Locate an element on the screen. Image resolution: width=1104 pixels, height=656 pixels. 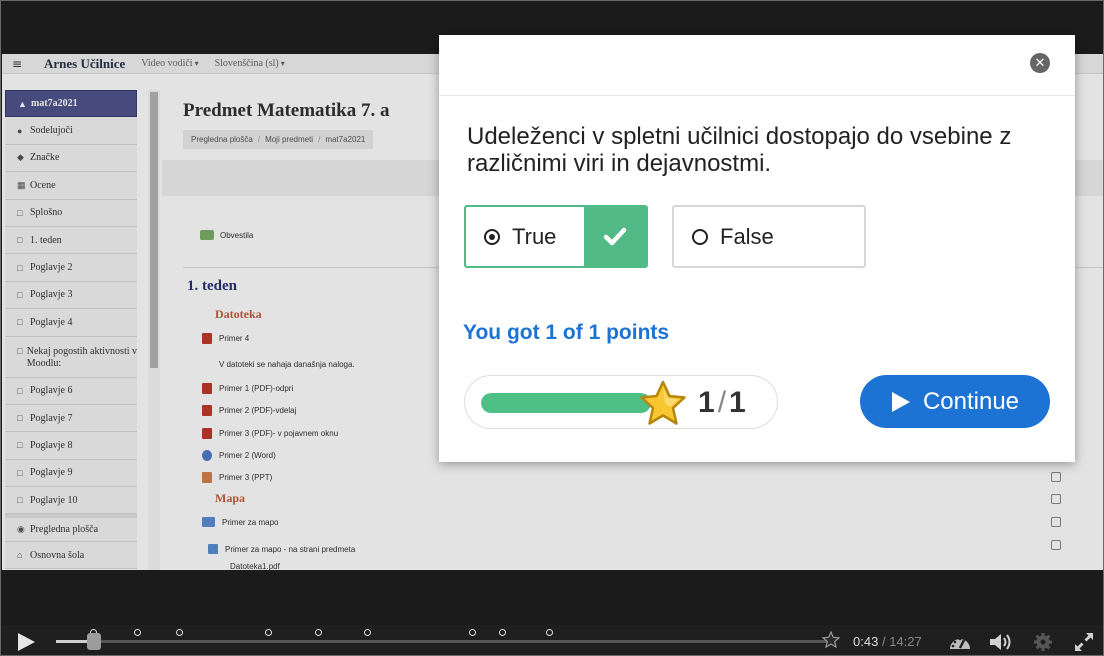
close-icon: ✕ is located at coordinates (1040, 63).